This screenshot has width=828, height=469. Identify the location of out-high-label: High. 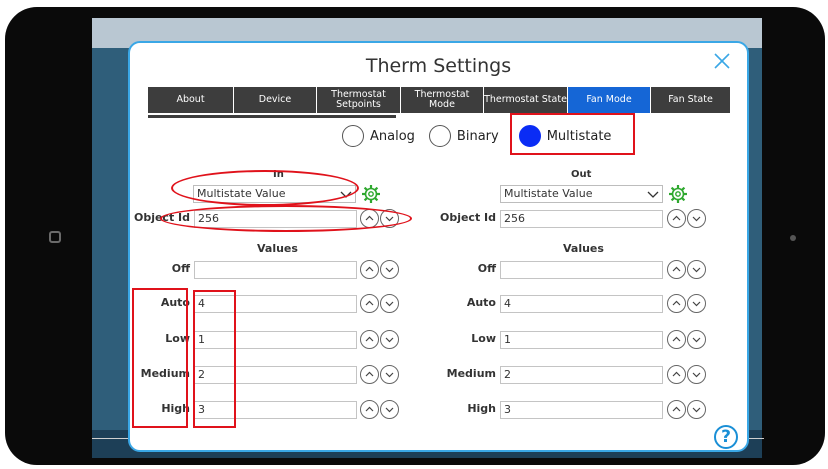
(481, 408).